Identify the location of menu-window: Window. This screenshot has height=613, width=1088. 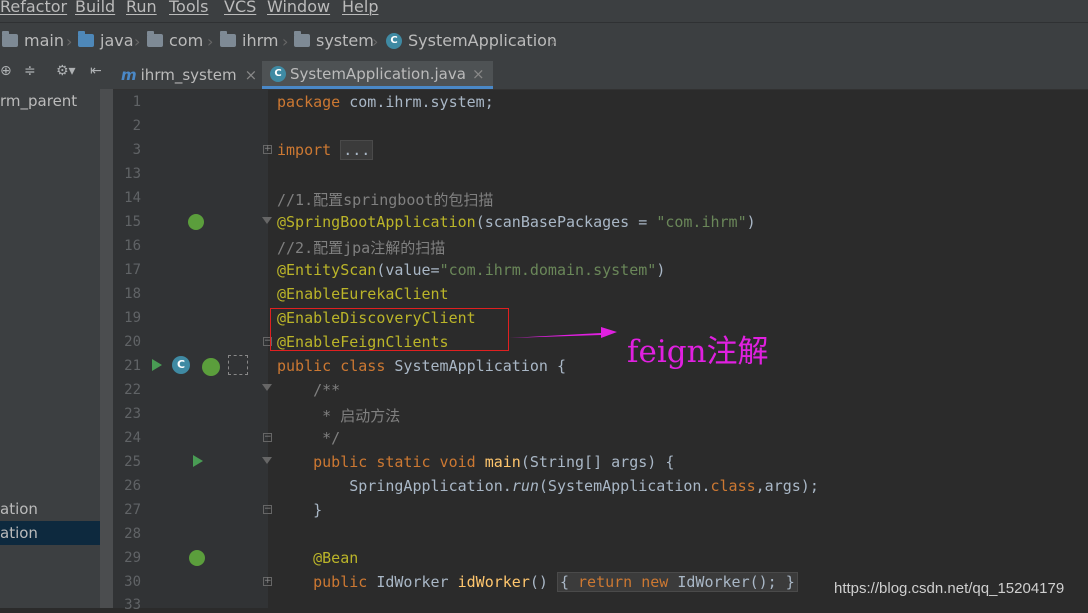
(298, 8).